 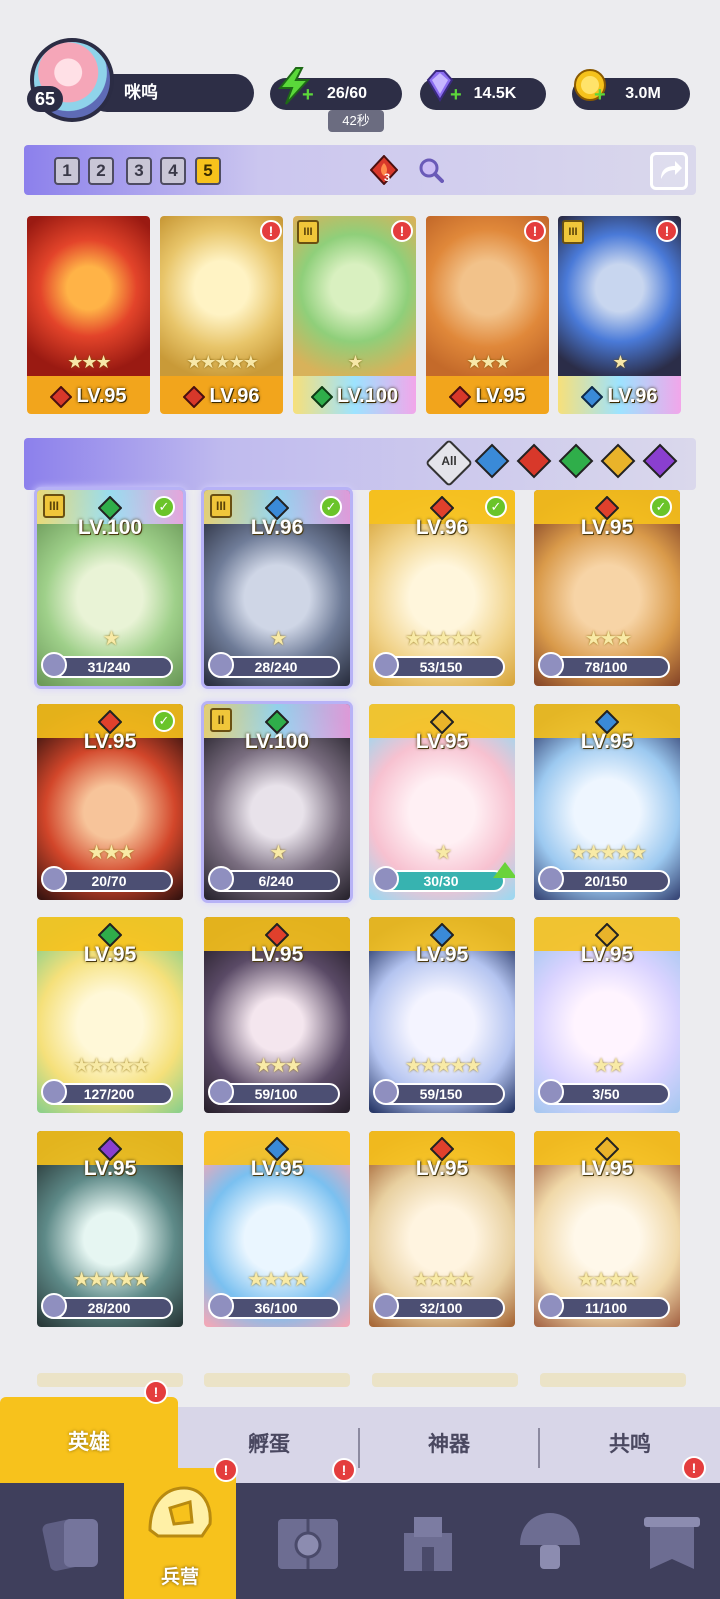 I want to click on hero-card: LV.95 ★★★ 59/100, so click(x=277, y=1015).